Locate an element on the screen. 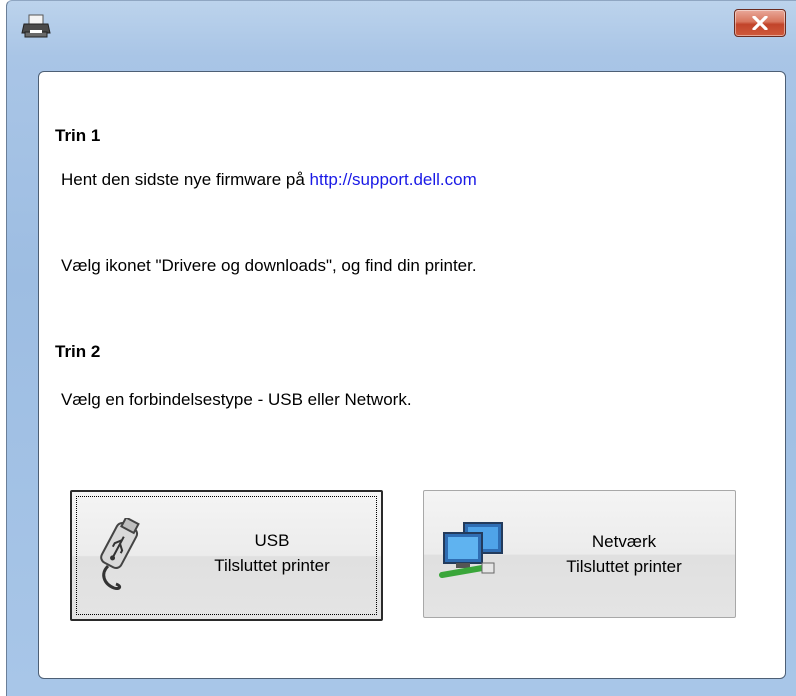  usb-button-label: USB Tilsluttet printer is located at coordinates (272, 553).